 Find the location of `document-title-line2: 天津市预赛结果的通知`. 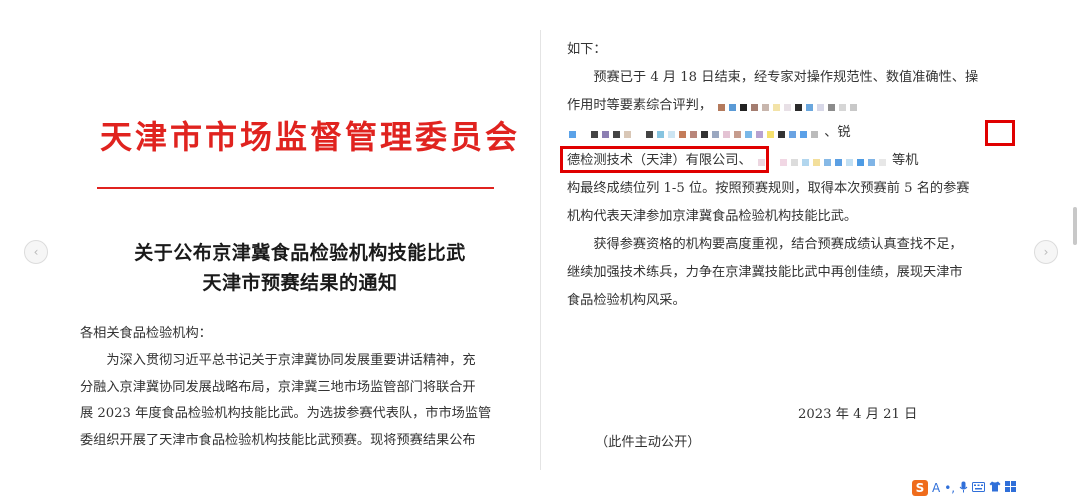

document-title-line2: 天津市预赛结果的通知 is located at coordinates (300, 283).